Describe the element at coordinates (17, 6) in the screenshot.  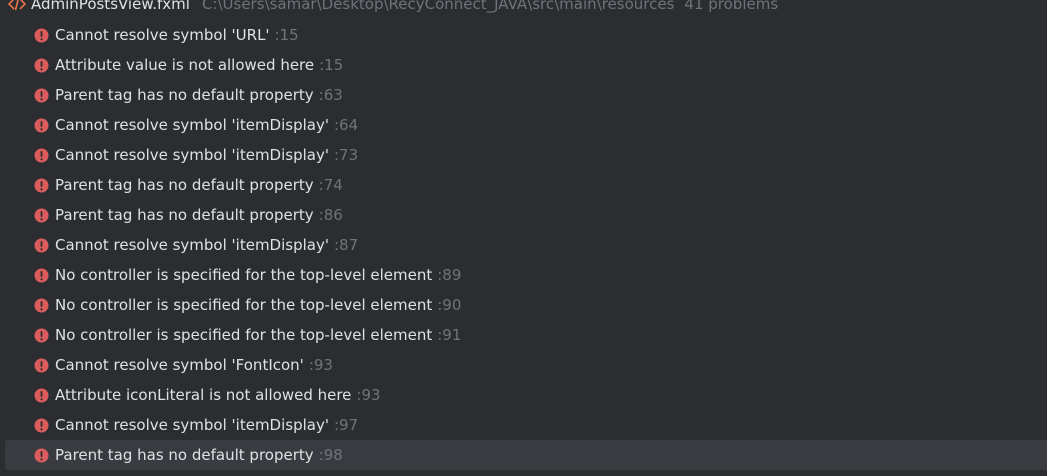
I see `xml-file-icon` at that location.